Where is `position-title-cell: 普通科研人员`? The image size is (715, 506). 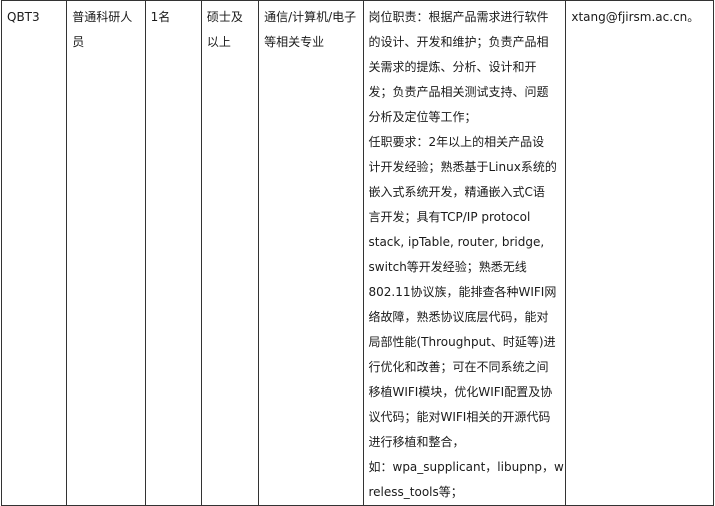
position-title-cell: 普通科研人员 is located at coordinates (106, 253).